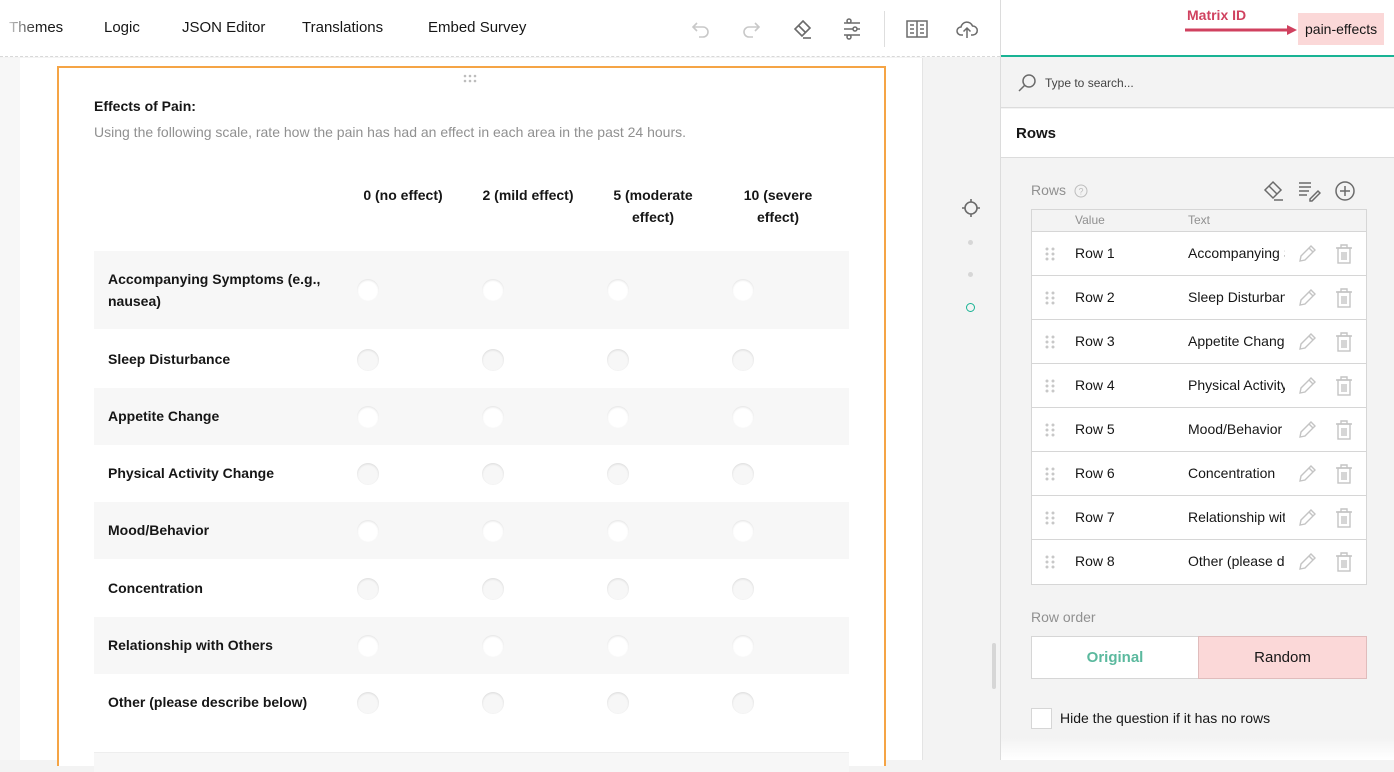 Image resolution: width=1394 pixels, height=772 pixels. I want to click on row-value: Row 3, so click(1095, 341).